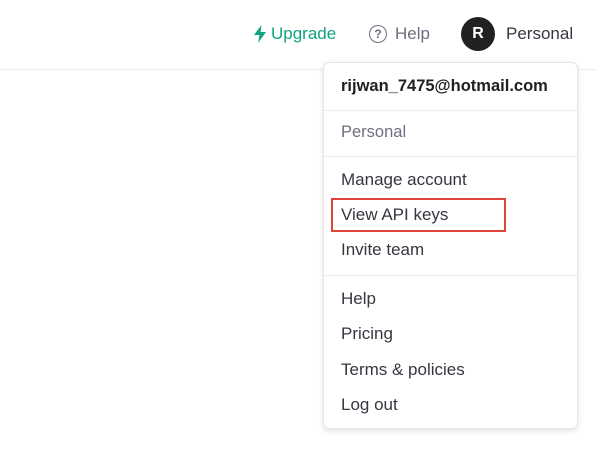 This screenshot has width=596, height=455. I want to click on menu-item-invite-team: Invite team, so click(382, 250).